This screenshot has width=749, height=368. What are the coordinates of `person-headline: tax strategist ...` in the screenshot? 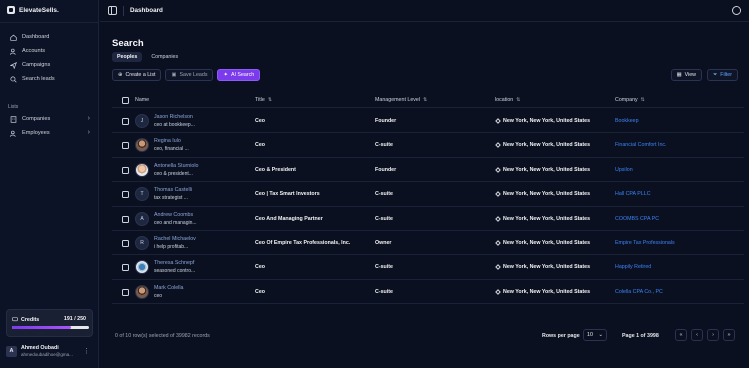 It's located at (171, 198).